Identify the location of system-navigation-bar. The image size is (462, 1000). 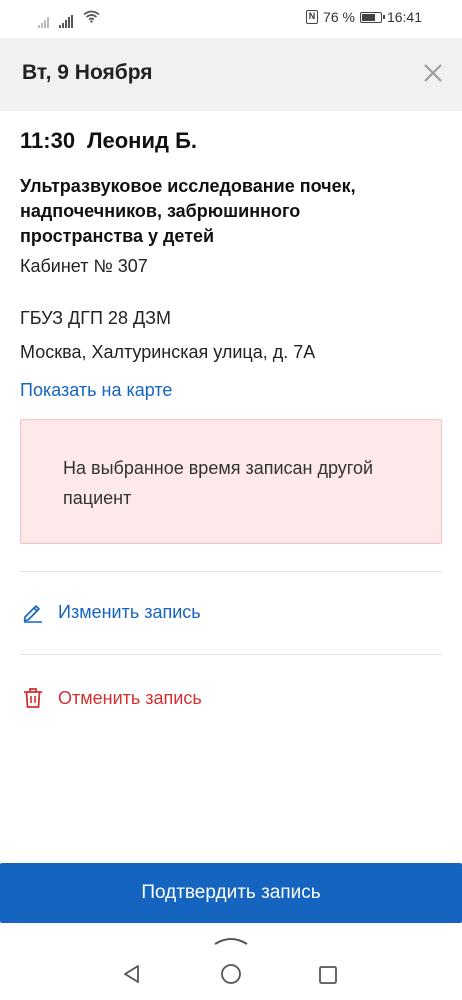
(231, 961).